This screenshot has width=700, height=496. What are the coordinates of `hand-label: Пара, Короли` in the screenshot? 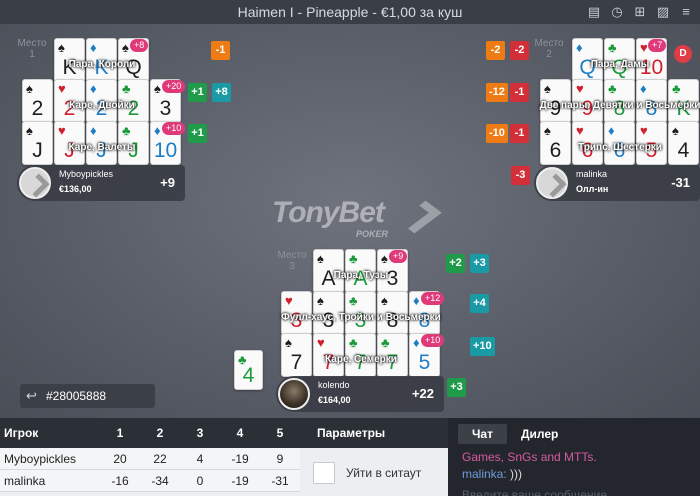 It's located at (102, 64).